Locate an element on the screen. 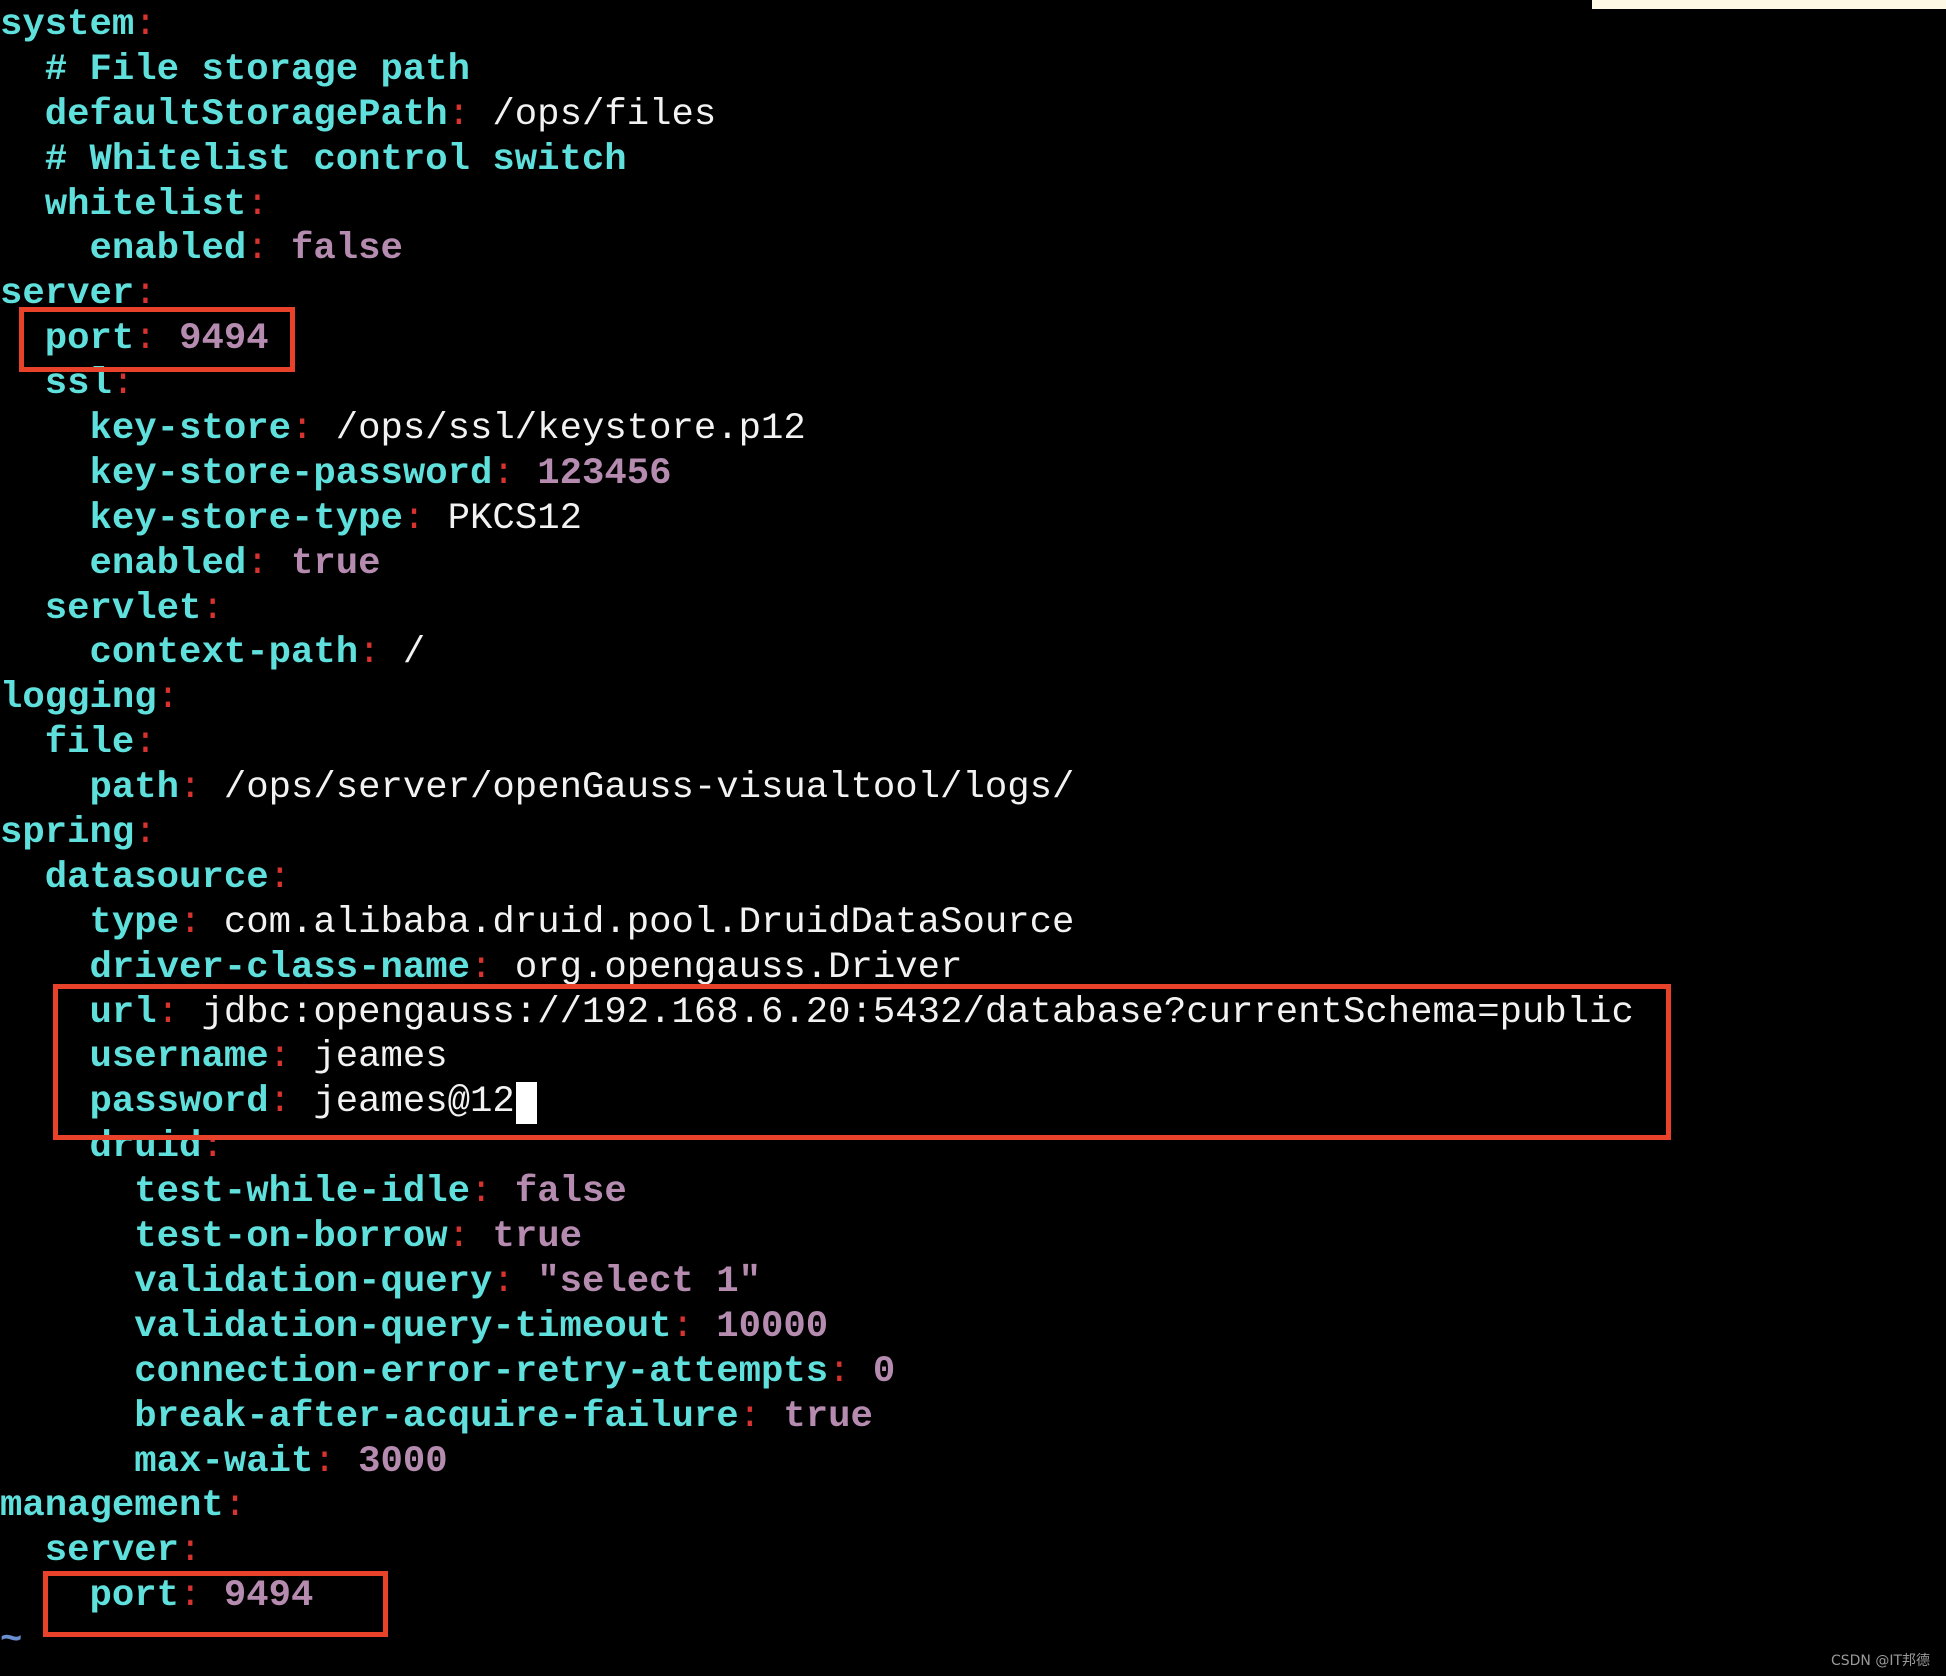  yaml-key: validation-query-timeout is located at coordinates (403, 1326).